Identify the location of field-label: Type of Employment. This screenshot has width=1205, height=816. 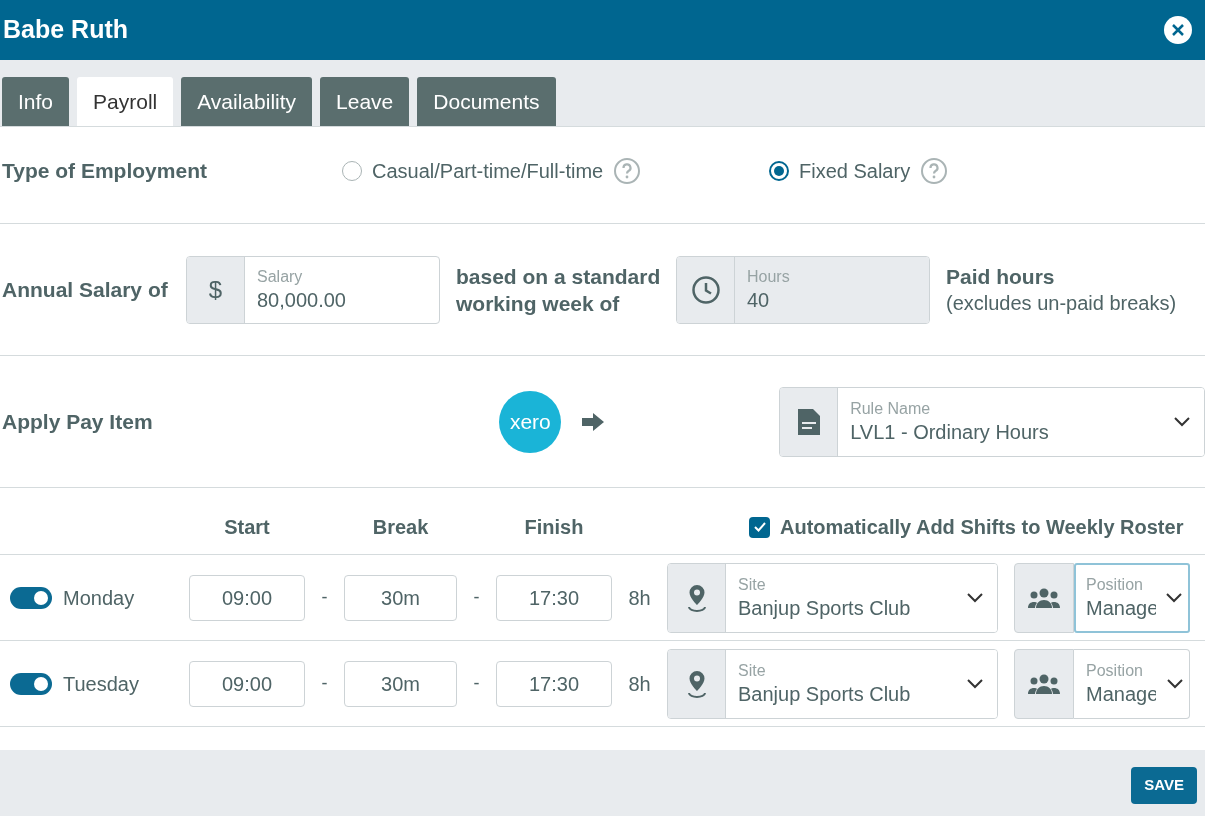
(105, 171).